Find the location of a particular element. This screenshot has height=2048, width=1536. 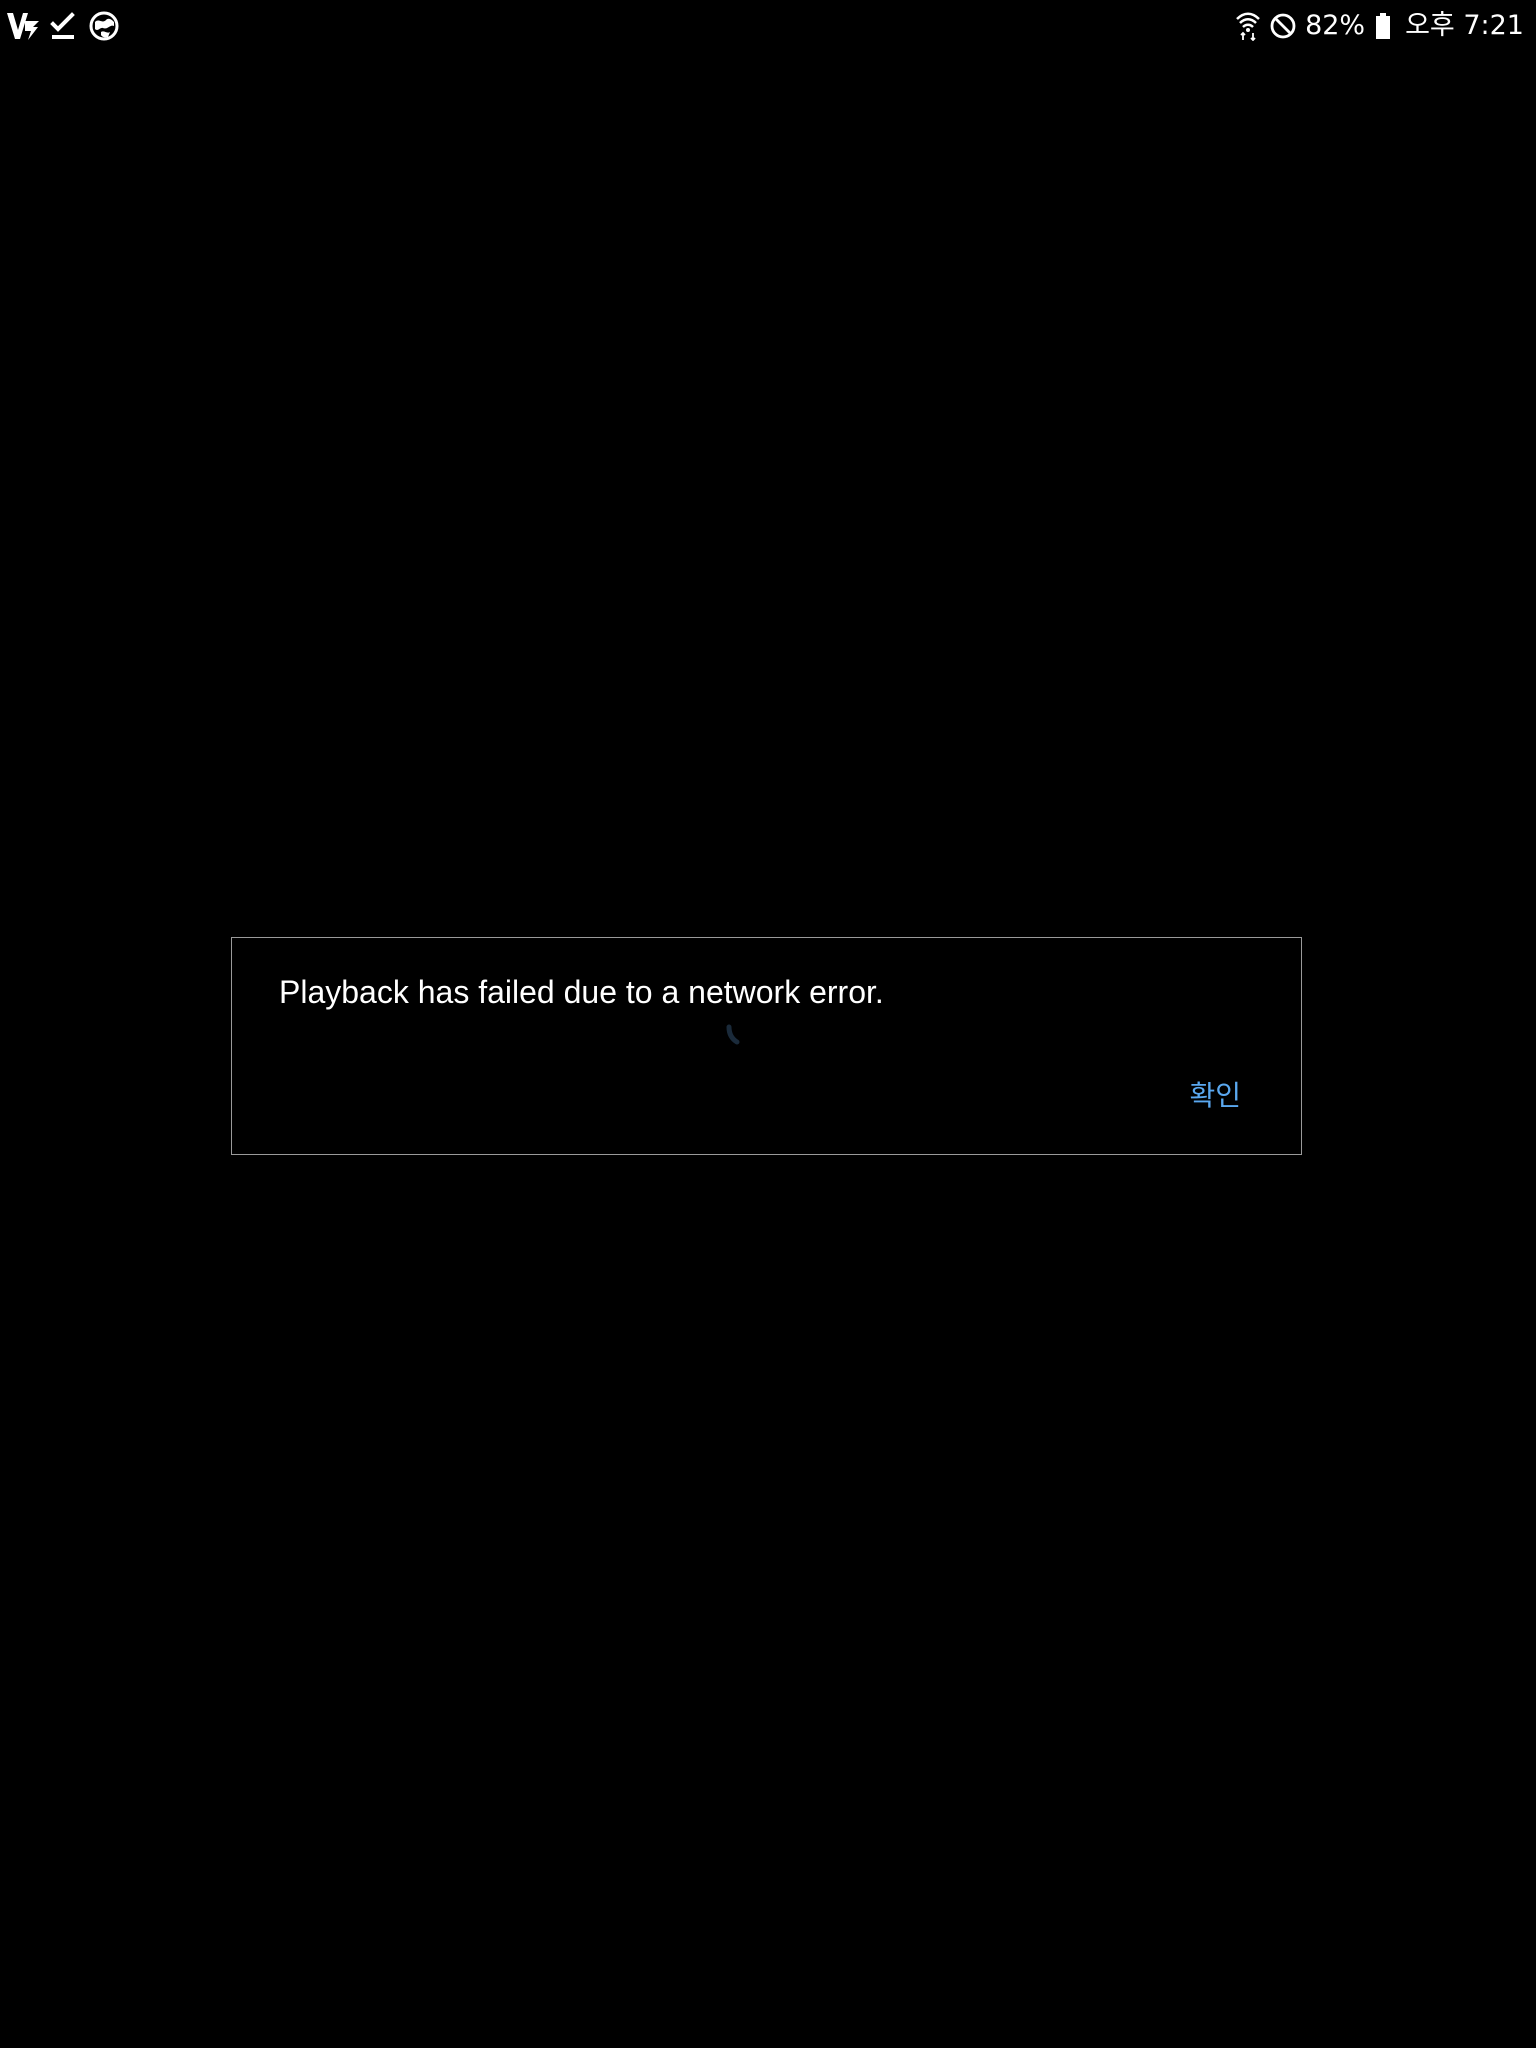

status-bar: 82% 오후 7:21 is located at coordinates (768, 26).